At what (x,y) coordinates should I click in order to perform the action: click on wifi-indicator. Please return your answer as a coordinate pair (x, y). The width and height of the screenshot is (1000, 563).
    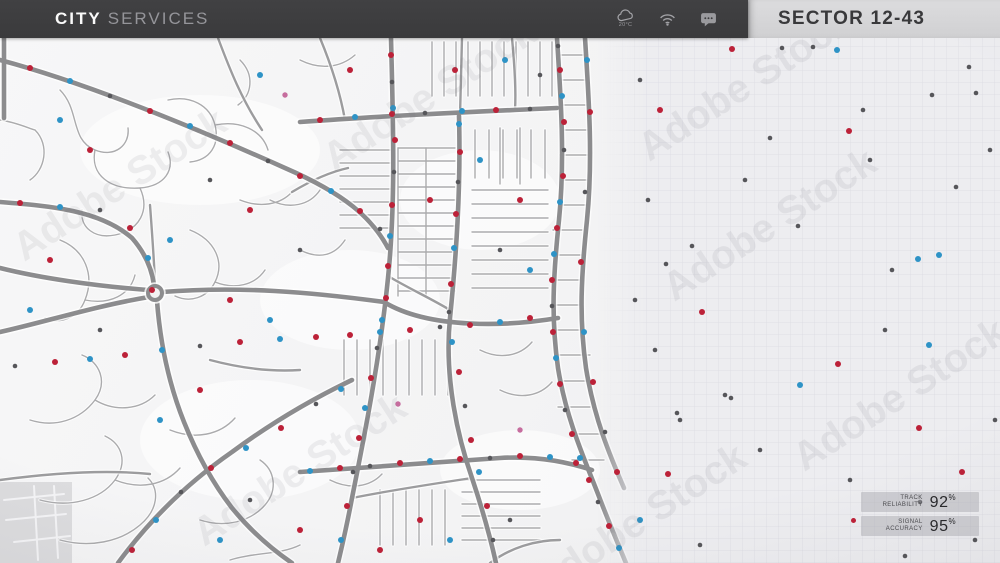
    Looking at the image, I should click on (667, 19).